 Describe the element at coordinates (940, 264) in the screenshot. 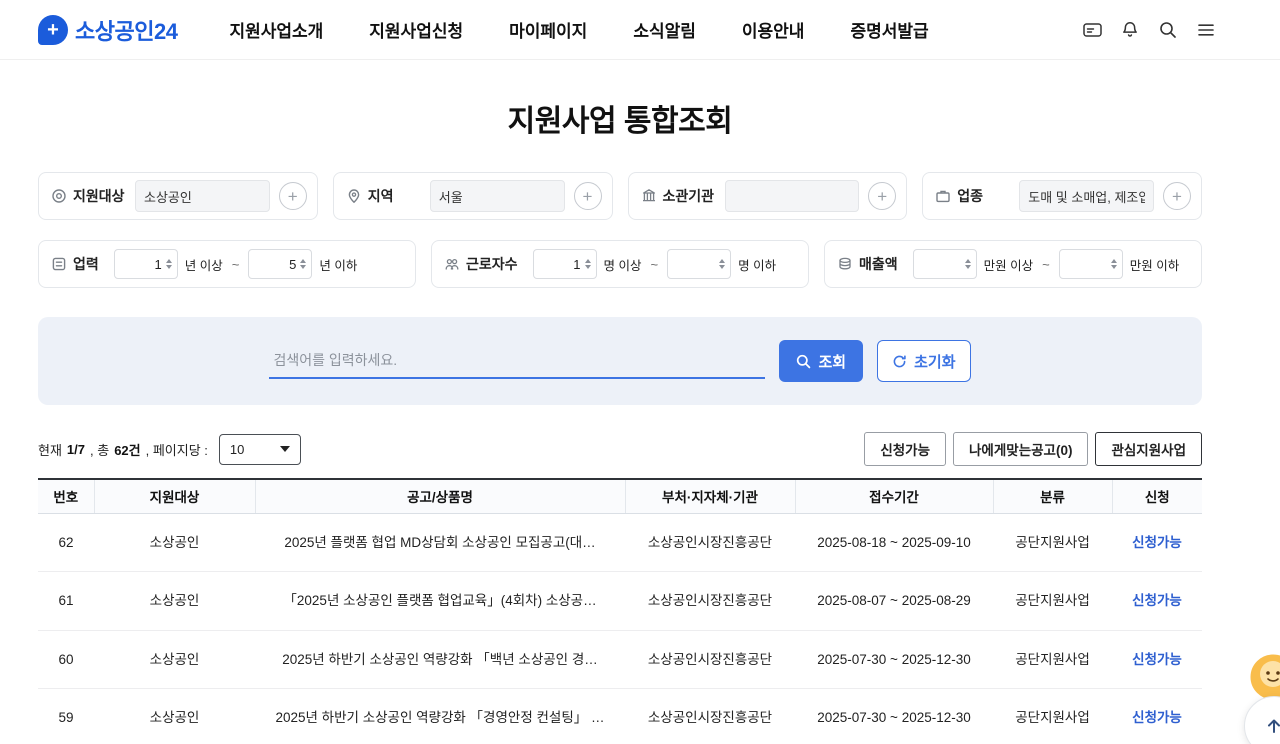

I see `revenue-min-input` at that location.